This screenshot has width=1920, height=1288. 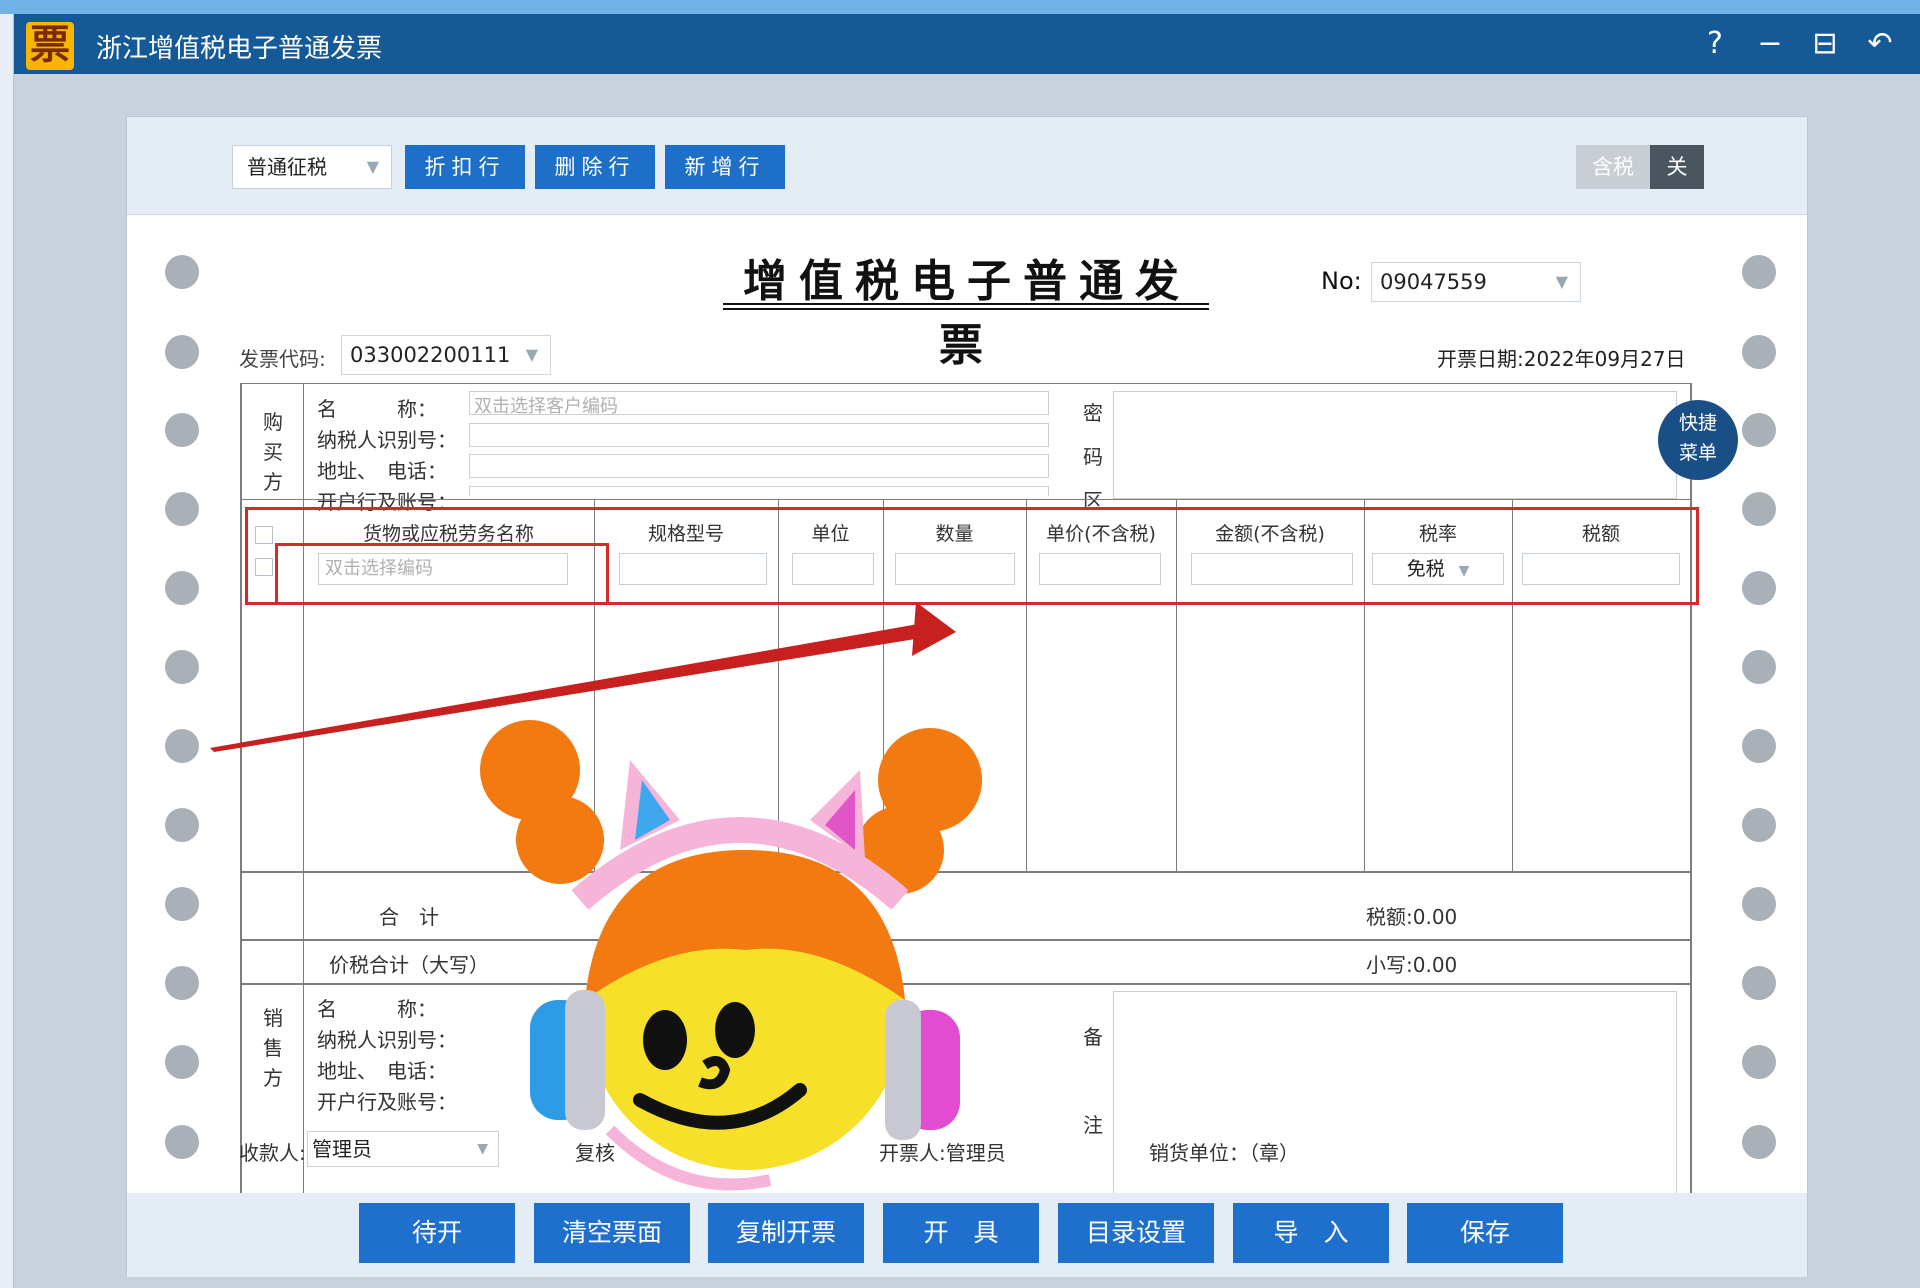 I want to click on top-strip, so click(x=960, y=7).